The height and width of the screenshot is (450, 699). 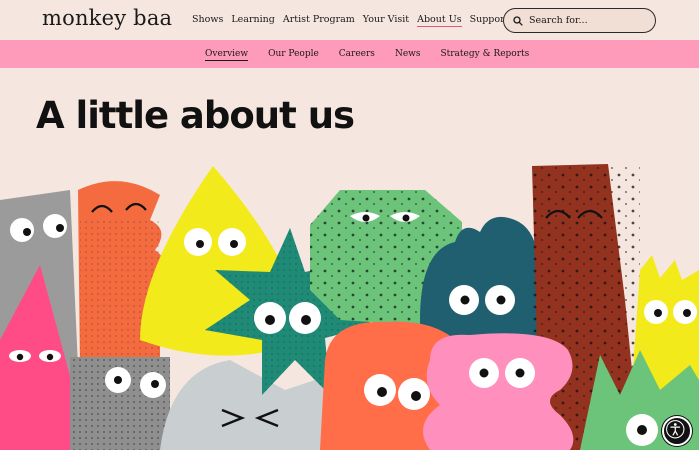 What do you see at coordinates (484, 55) in the screenshot?
I see `subnav-item-strategy-reports: Strategy & Reports` at bounding box center [484, 55].